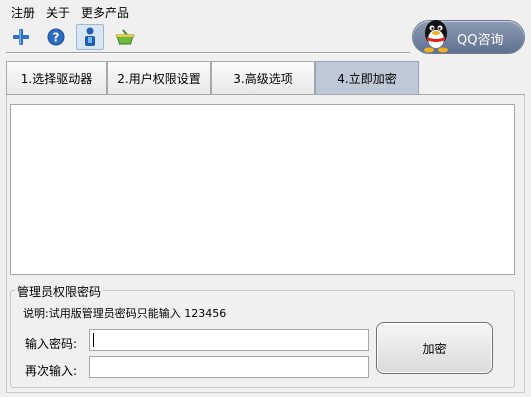  Describe the element at coordinates (58, 12) in the screenshot. I see `menu-about: 关于` at that location.